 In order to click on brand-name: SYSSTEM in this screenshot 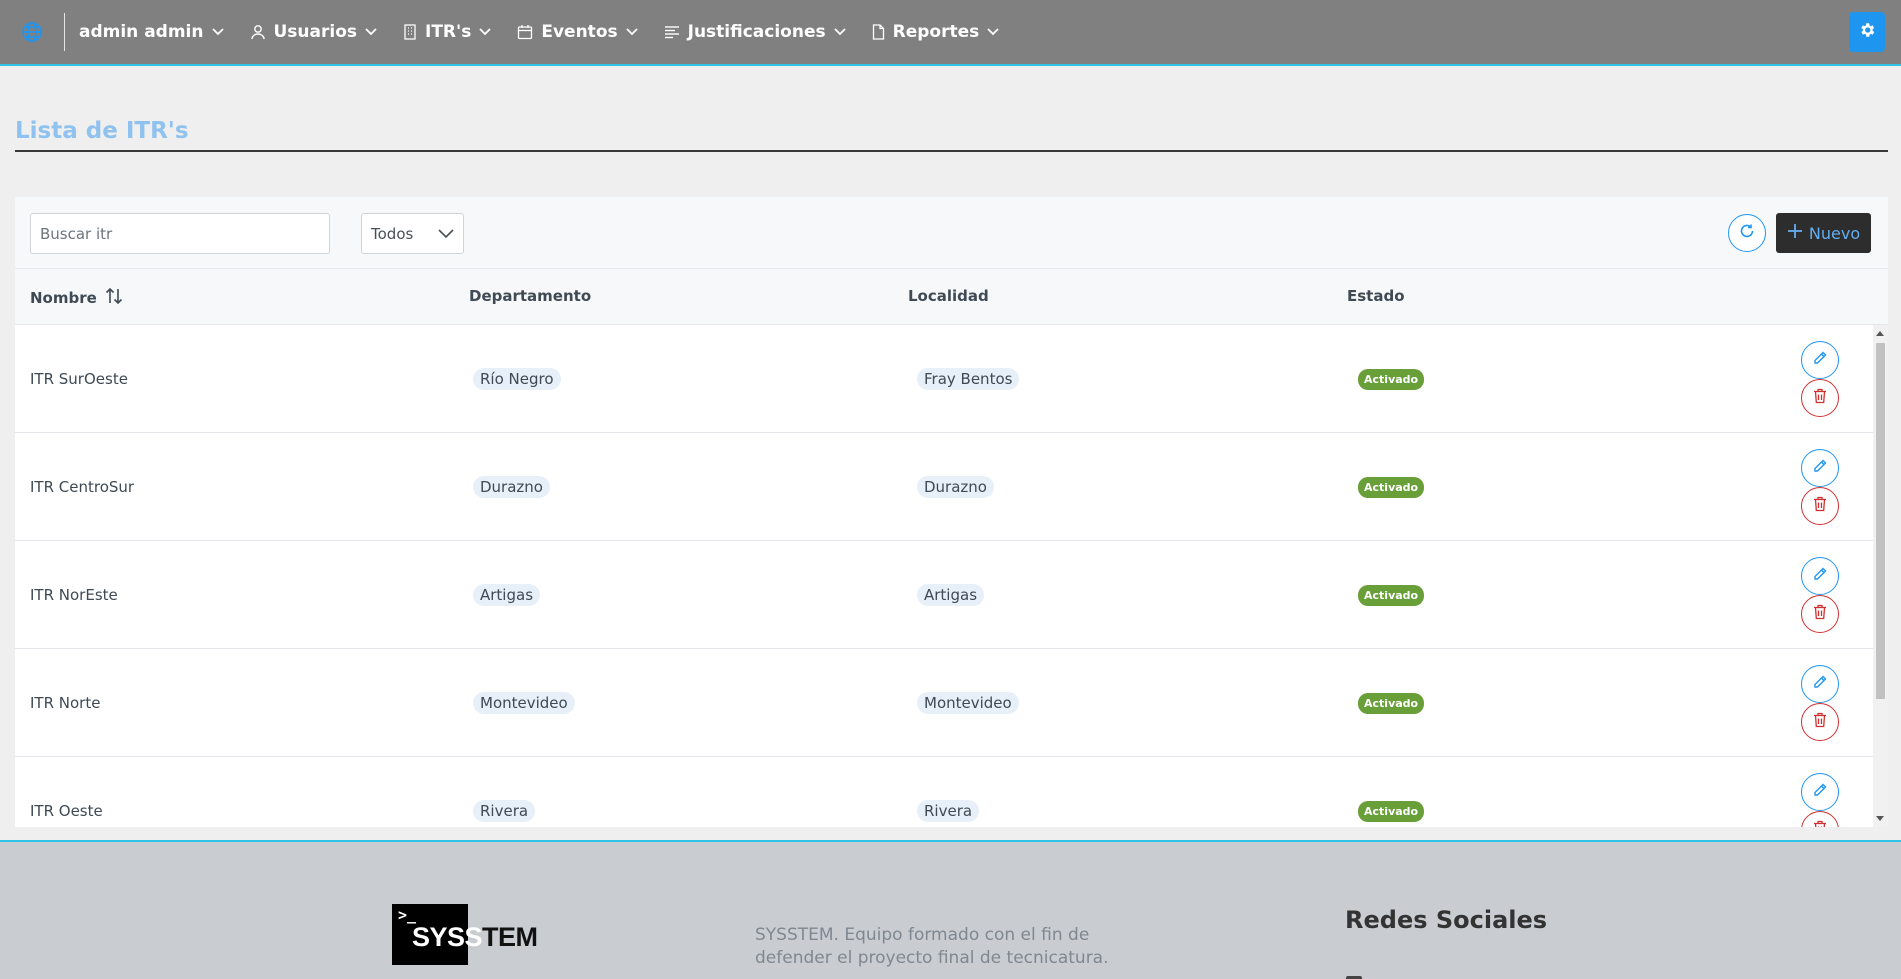, I will do `click(475, 937)`.